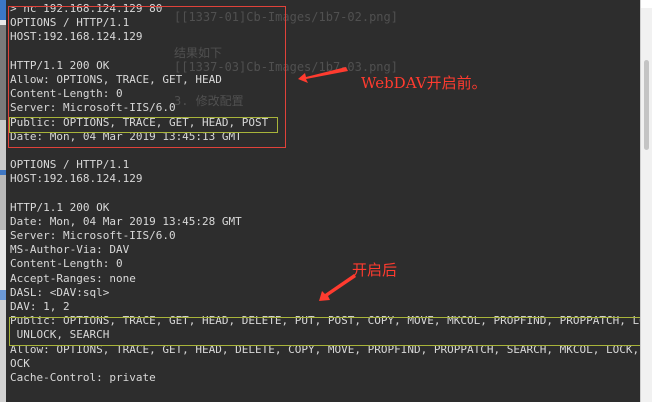  What do you see at coordinates (83, 377) in the screenshot?
I see `terminal-line: Cache-Control: private` at bounding box center [83, 377].